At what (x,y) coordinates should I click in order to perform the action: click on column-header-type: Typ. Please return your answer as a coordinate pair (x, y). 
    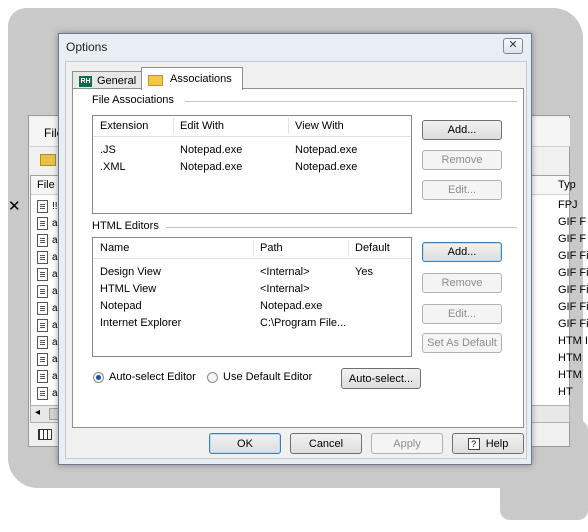
    Looking at the image, I should click on (567, 185).